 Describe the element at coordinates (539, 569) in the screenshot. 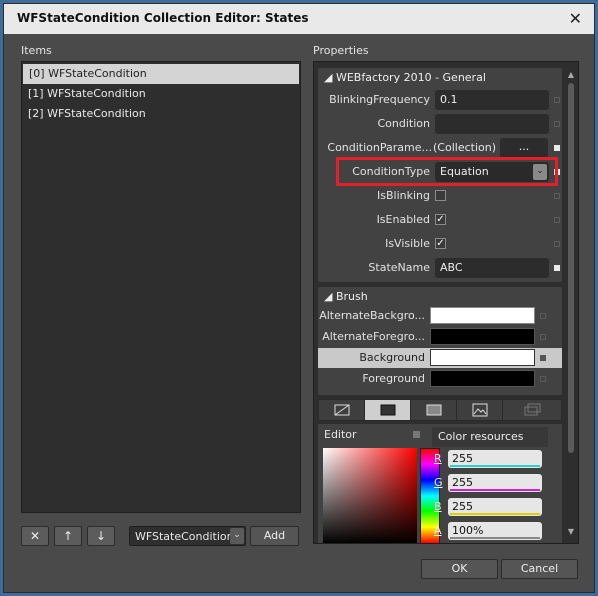

I see `cancel-button: Cancel` at that location.